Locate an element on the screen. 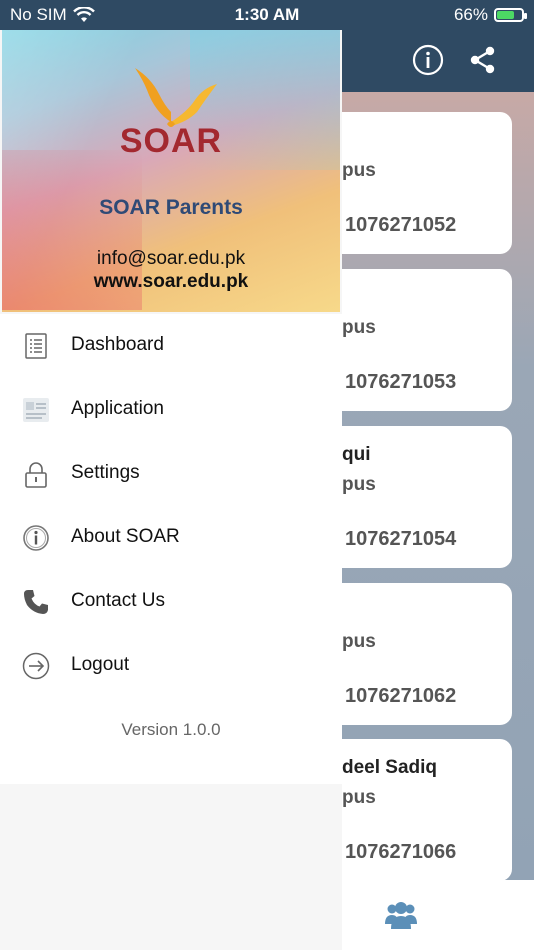  logout-icon is located at coordinates (36, 666).